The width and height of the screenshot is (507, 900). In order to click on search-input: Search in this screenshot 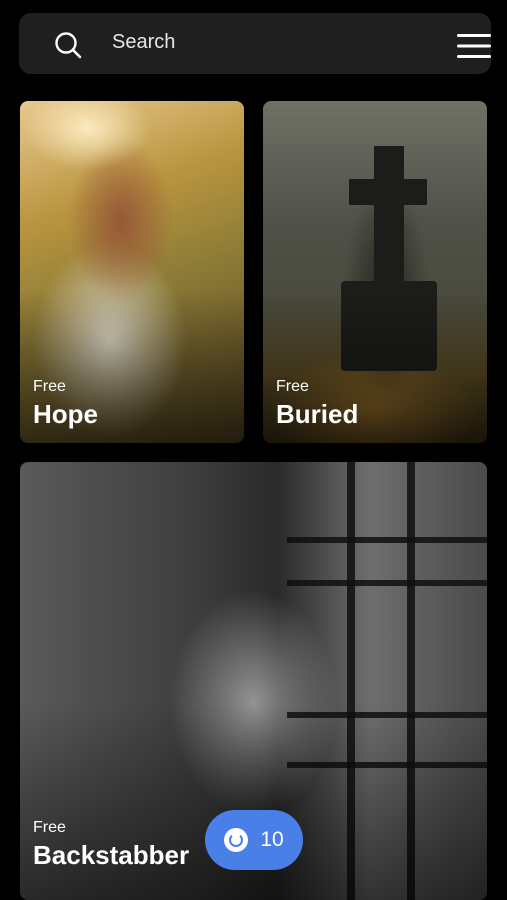, I will do `click(143, 42)`.